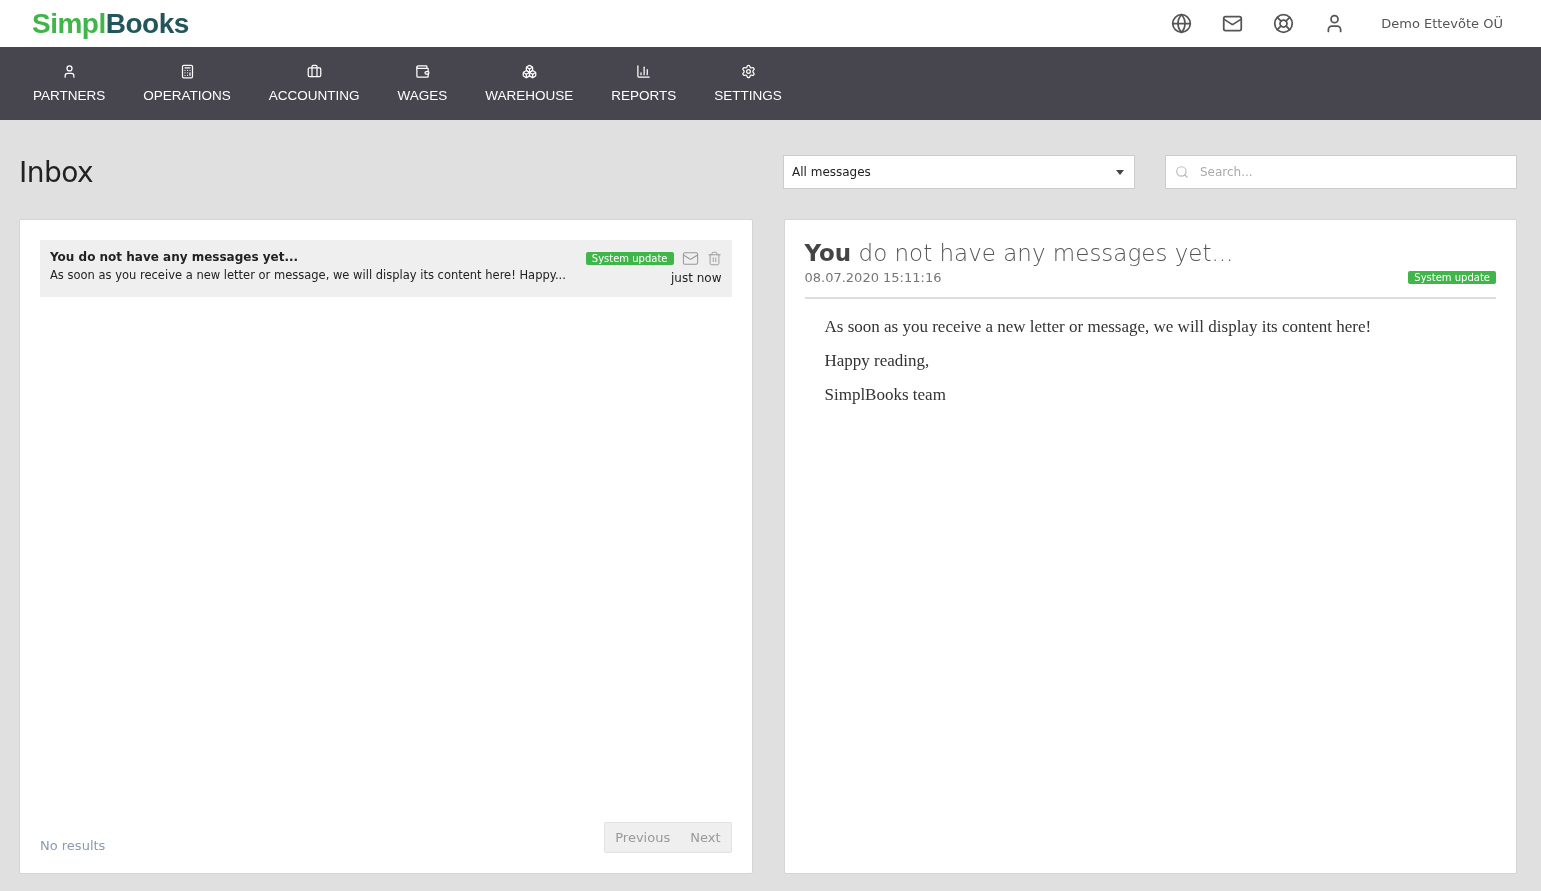  What do you see at coordinates (187, 71) in the screenshot?
I see `calculator-icon` at bounding box center [187, 71].